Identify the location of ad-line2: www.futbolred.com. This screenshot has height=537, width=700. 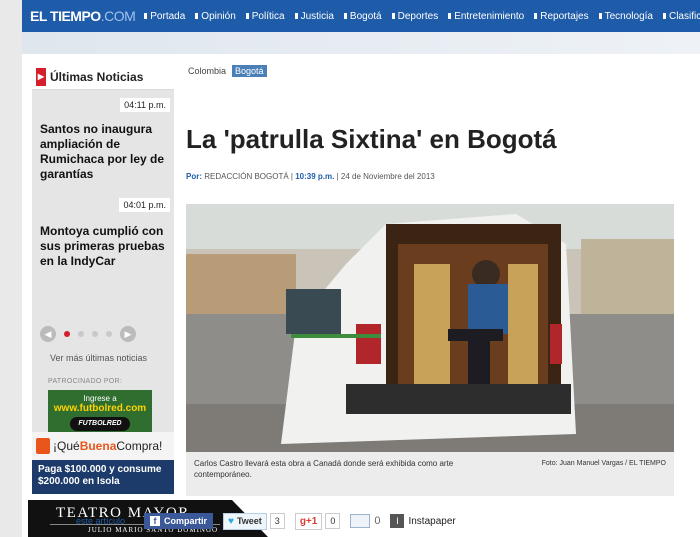
(100, 408).